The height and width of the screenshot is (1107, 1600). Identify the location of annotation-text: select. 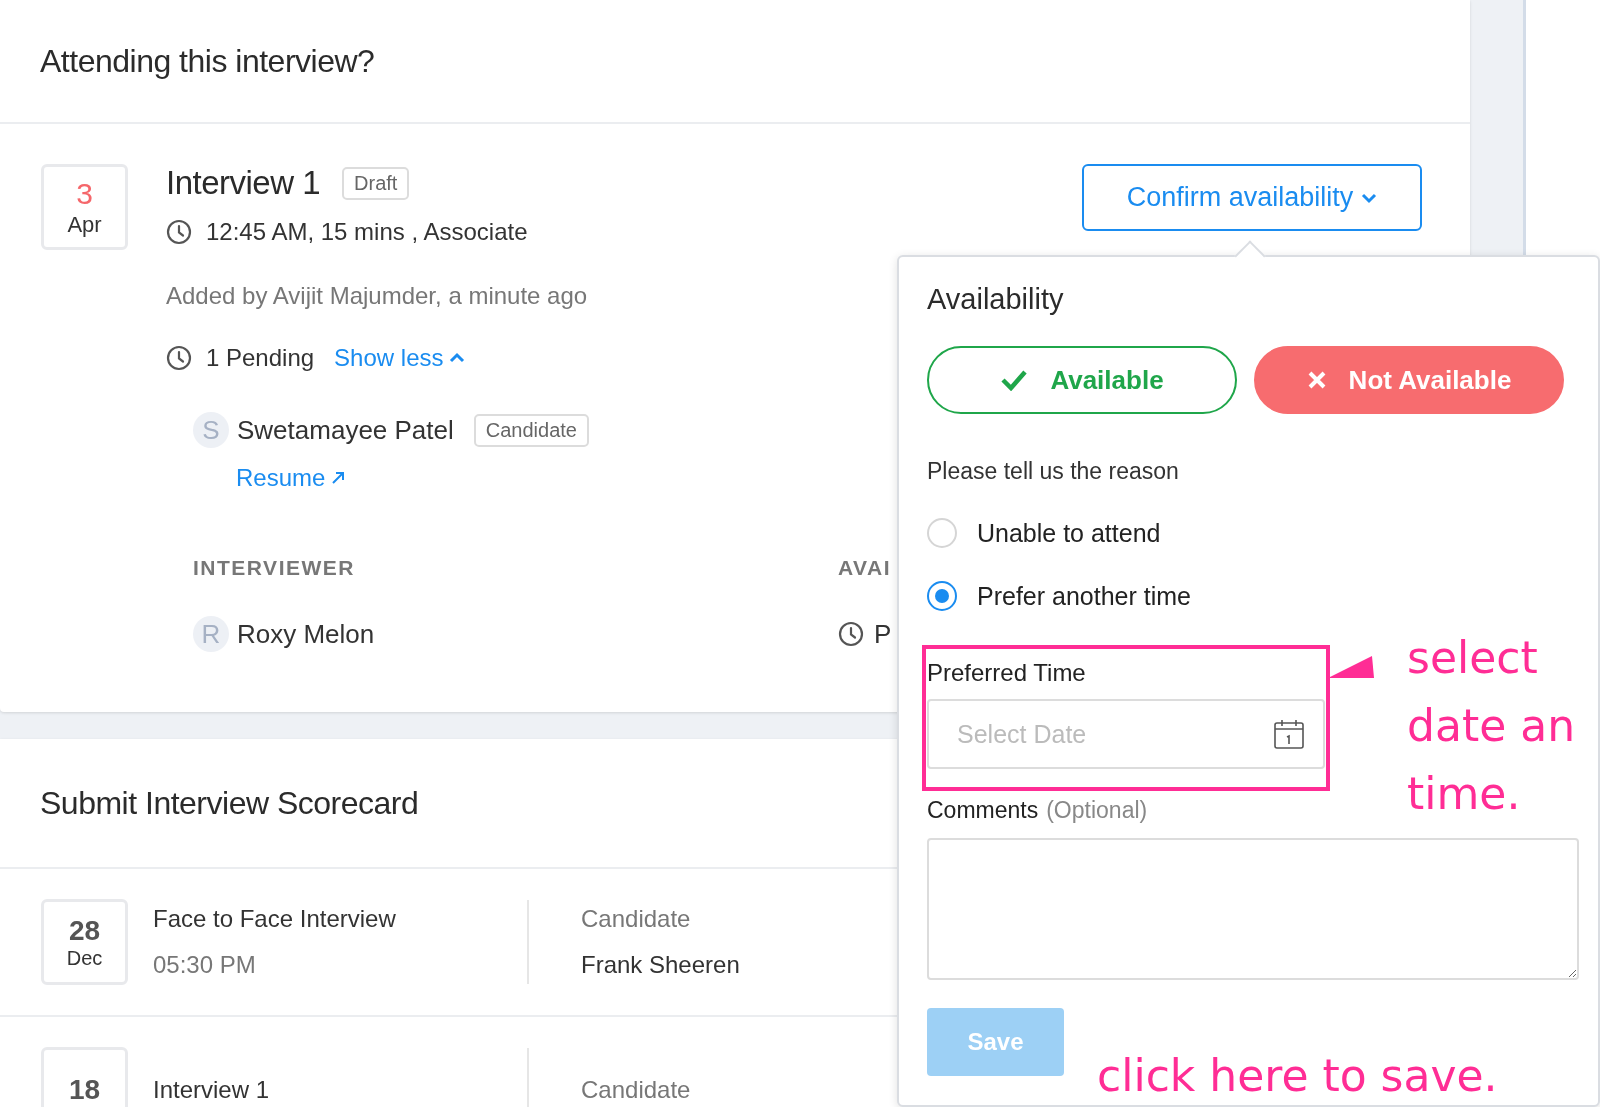
(1473, 658).